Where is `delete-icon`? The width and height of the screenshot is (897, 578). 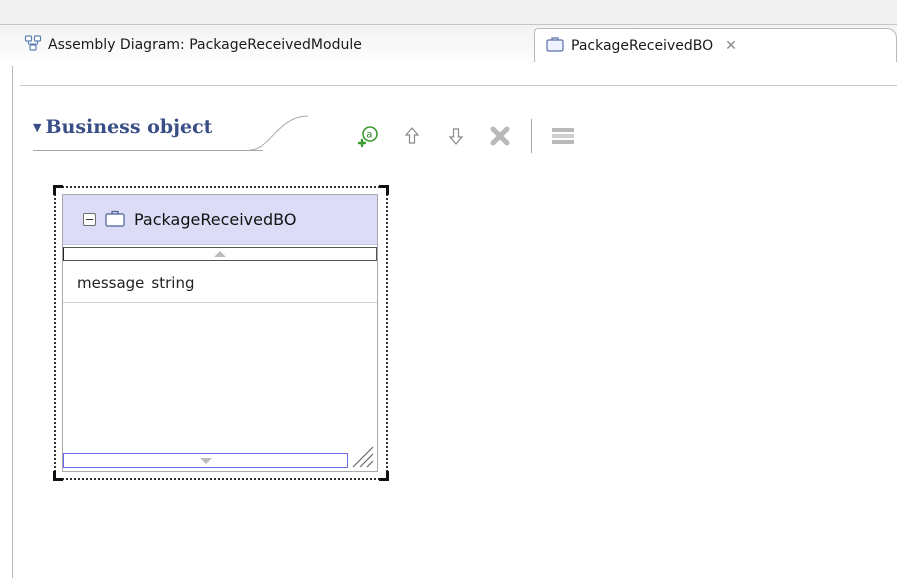
delete-icon is located at coordinates (500, 136).